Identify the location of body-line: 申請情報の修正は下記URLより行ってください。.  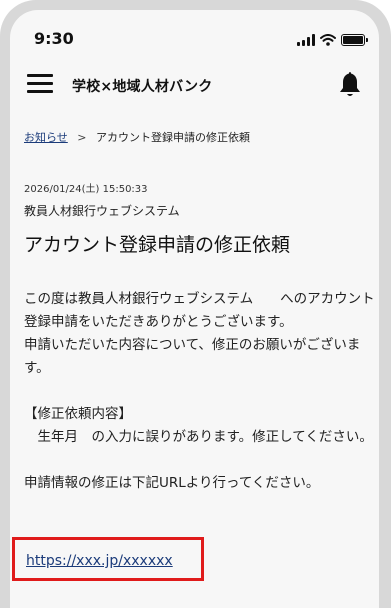
(172, 483).